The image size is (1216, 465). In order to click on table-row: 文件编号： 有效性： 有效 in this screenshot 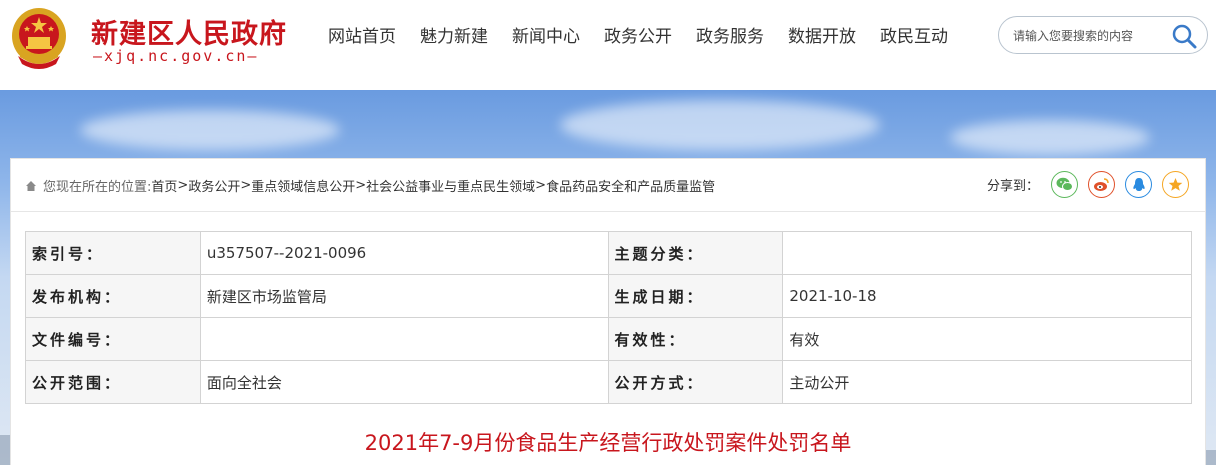, I will do `click(608, 339)`.